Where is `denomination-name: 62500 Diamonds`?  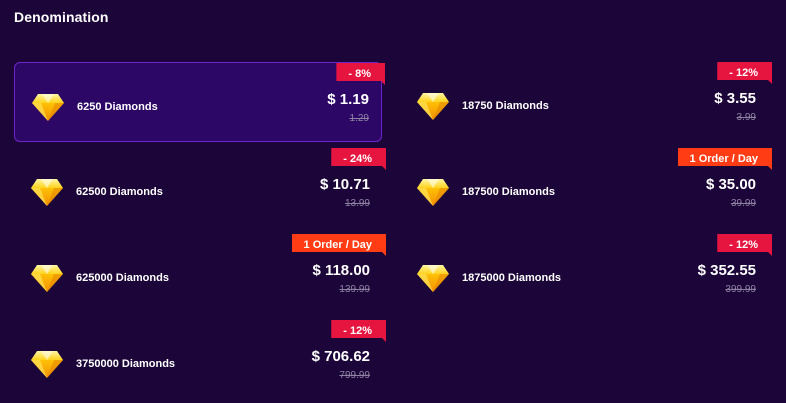 denomination-name: 62500 Diamonds is located at coordinates (119, 192).